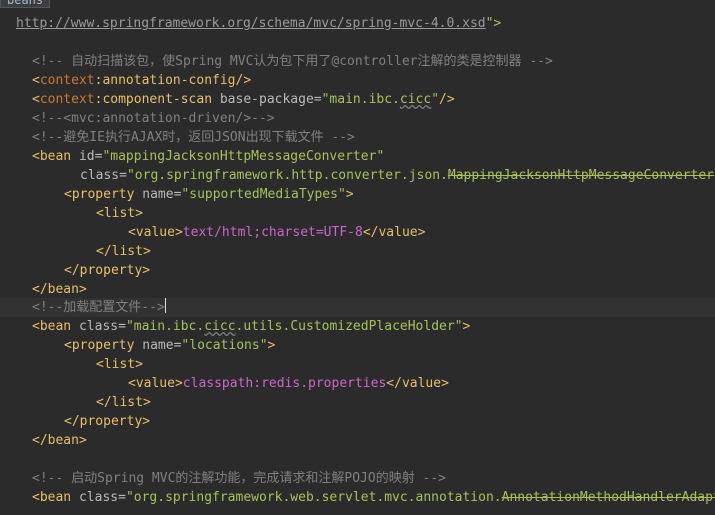  Describe the element at coordinates (193, 137) in the screenshot. I see `code-line-ie-comment: <!--避免IE执行AJAX时，返回JSON出现下载文件 -->` at that location.